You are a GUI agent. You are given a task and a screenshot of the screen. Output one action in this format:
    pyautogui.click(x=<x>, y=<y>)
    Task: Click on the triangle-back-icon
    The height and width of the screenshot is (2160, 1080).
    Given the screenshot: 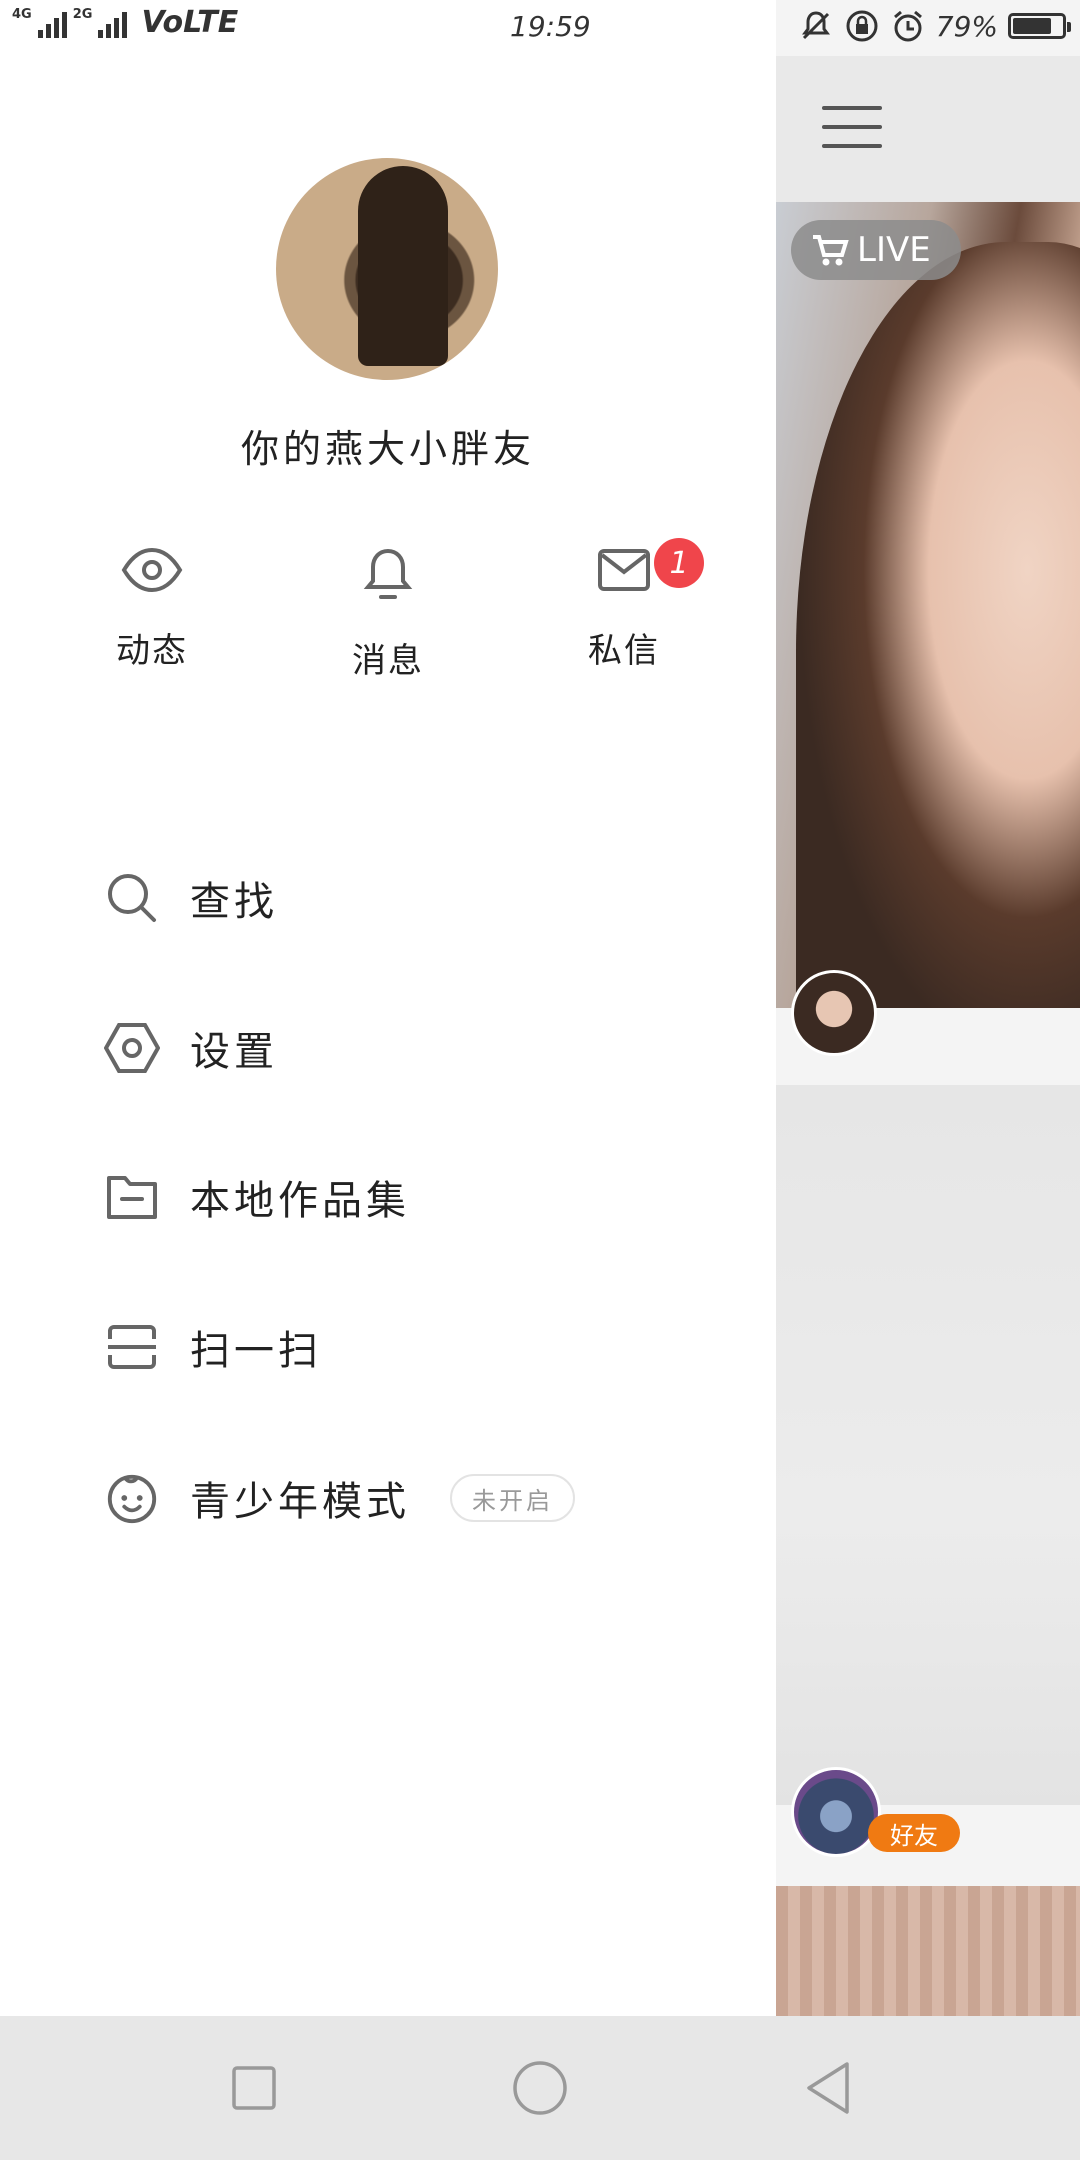 What is the action you would take?
    pyautogui.click(x=828, y=2088)
    